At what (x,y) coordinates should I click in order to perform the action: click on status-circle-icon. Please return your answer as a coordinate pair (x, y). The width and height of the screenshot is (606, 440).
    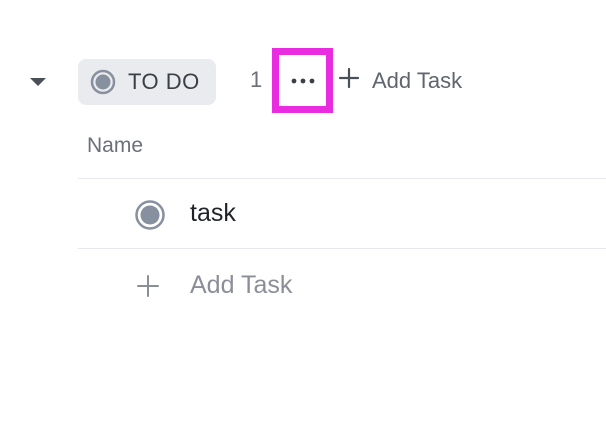
    Looking at the image, I should click on (103, 82).